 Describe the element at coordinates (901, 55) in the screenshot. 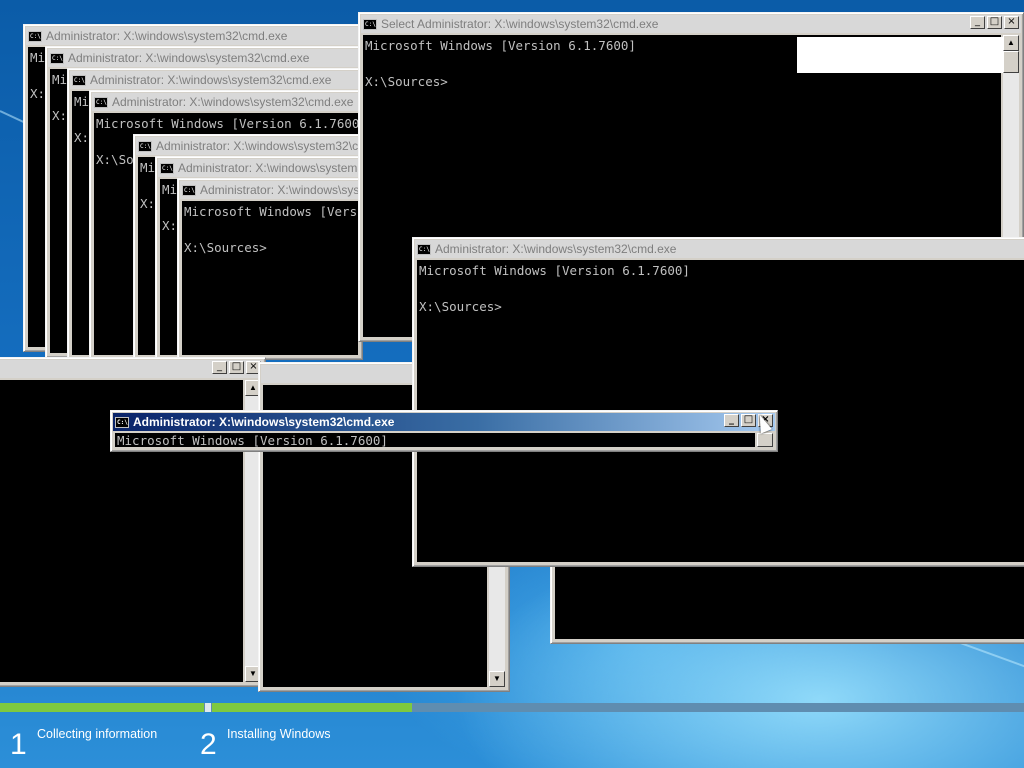

I see `selection-highlight` at that location.